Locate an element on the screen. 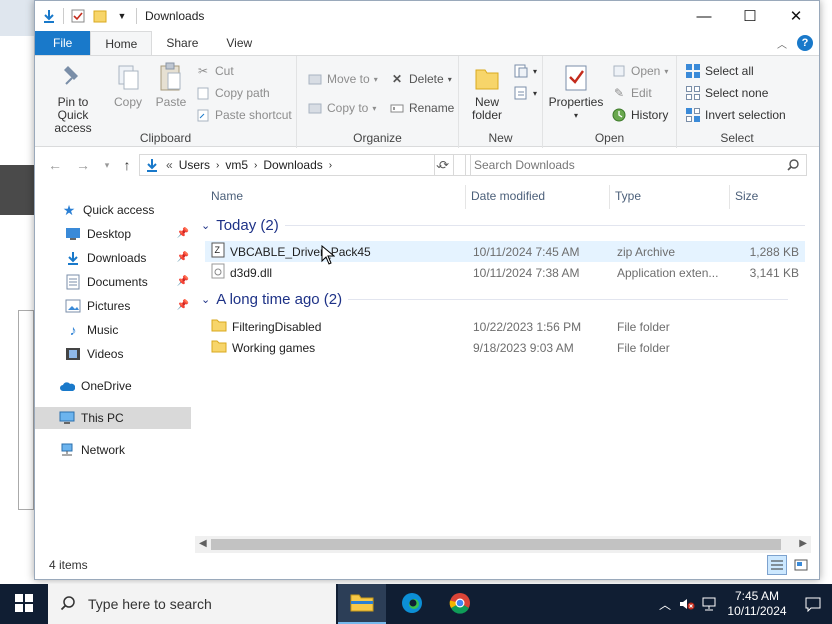 This screenshot has height=624, width=832. group-header-today: ⌄ Today (2) is located at coordinates (503, 225).